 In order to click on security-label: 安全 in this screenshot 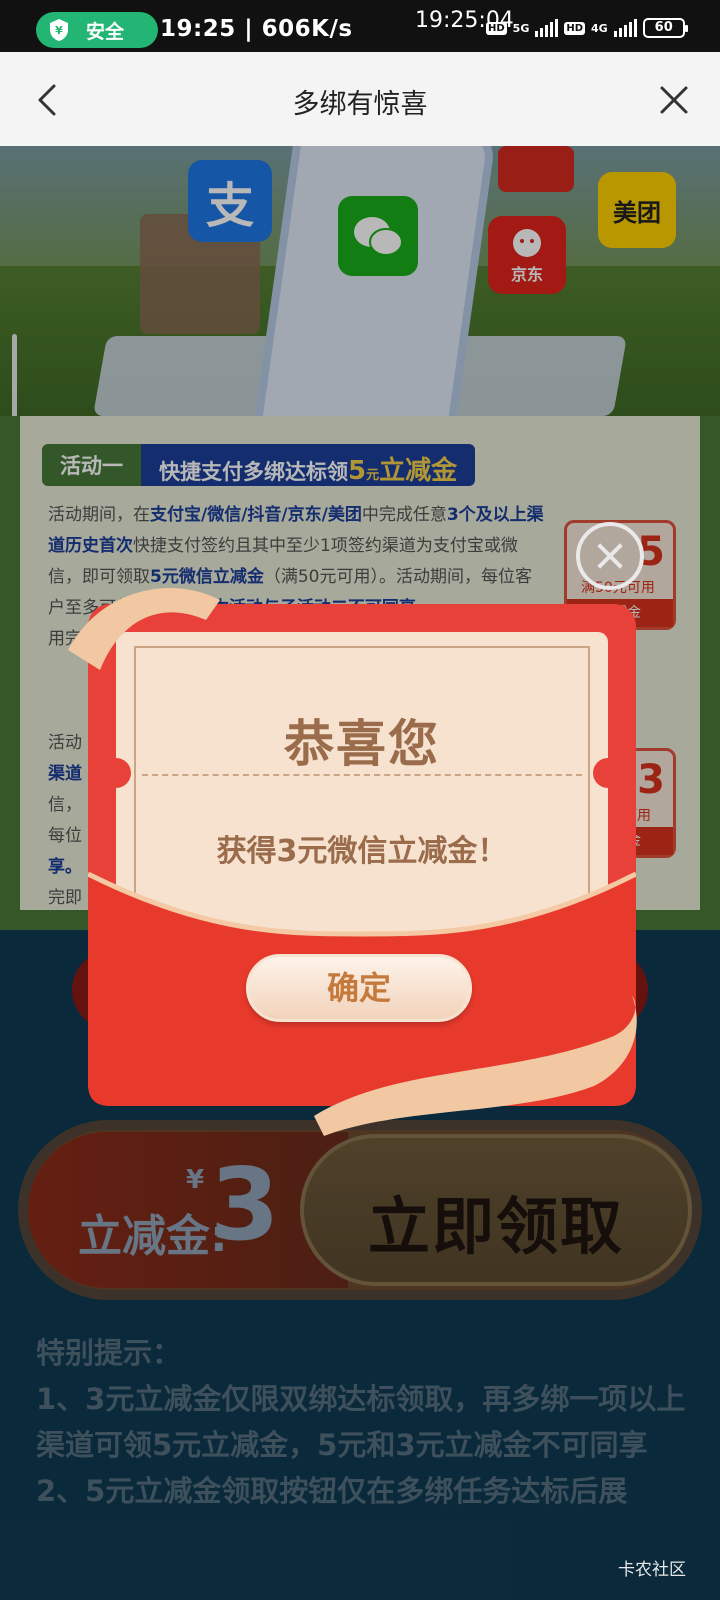, I will do `click(105, 31)`.